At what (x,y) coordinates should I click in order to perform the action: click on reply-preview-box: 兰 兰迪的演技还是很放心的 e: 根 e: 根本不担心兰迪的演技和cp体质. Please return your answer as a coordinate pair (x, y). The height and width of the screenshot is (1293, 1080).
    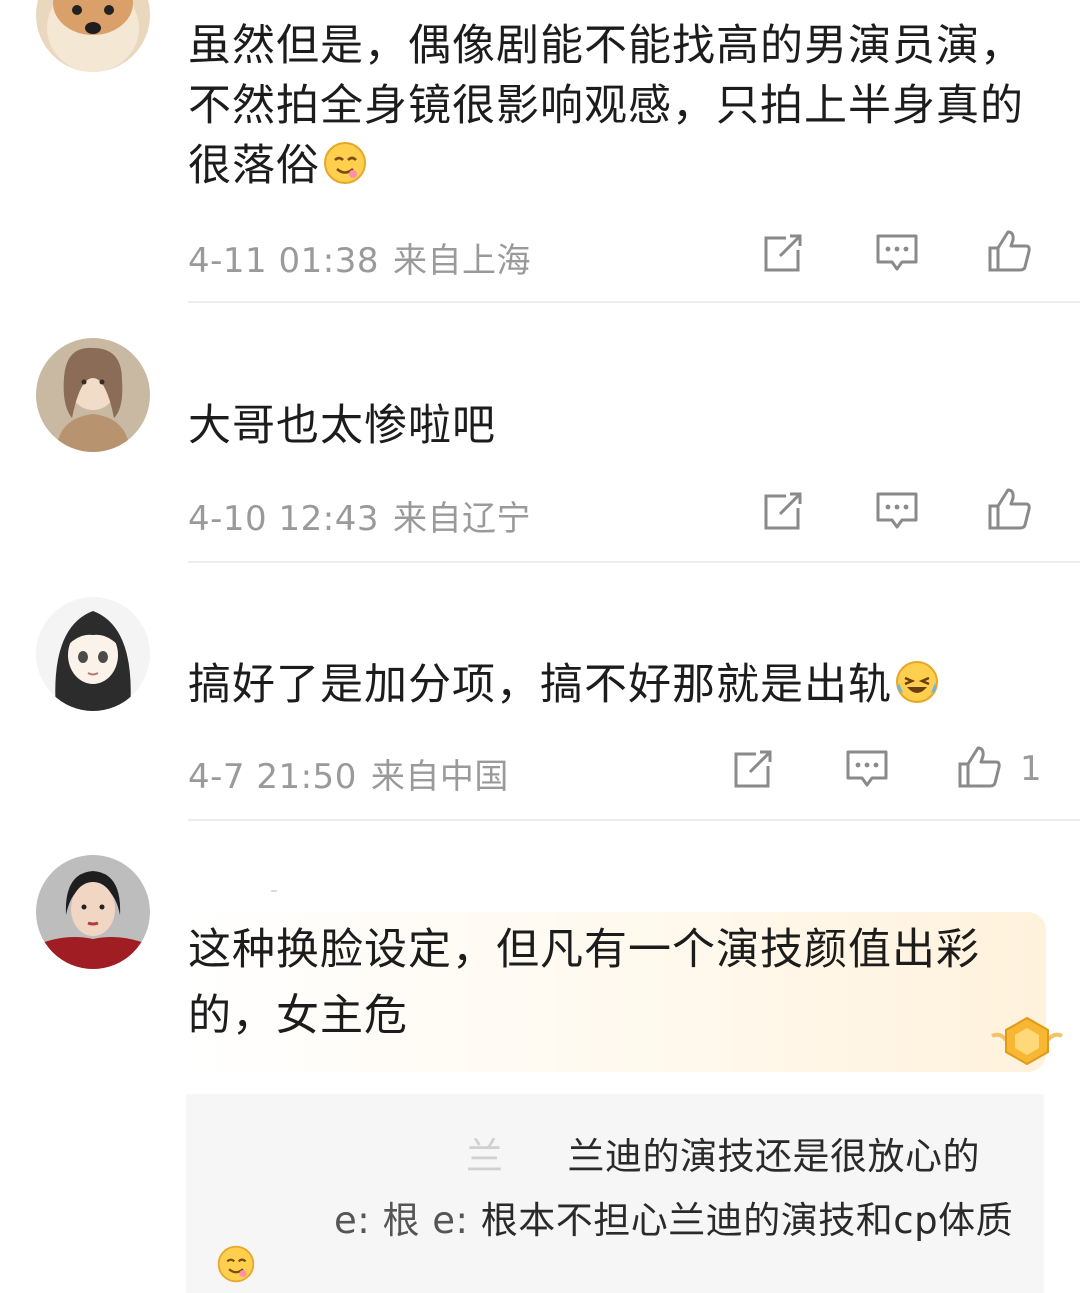
    Looking at the image, I should click on (615, 1193).